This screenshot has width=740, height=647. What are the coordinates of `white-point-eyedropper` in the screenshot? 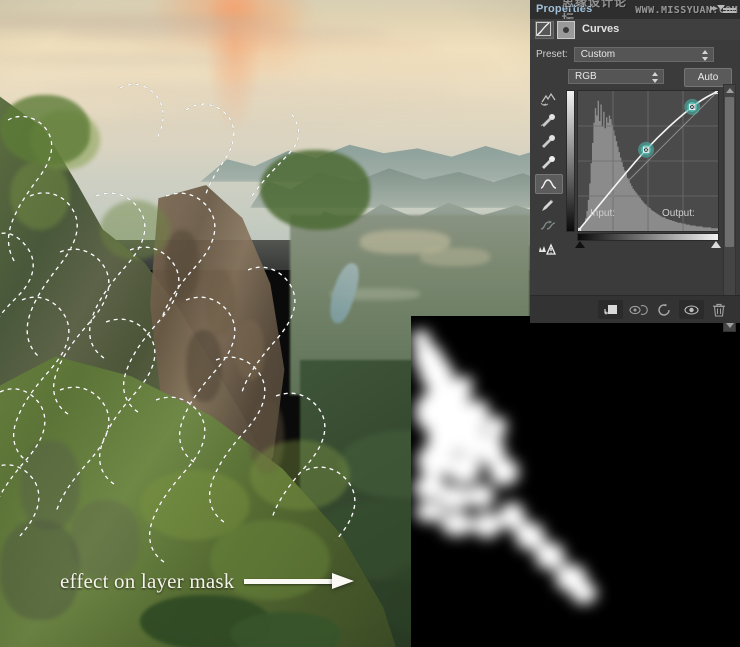 It's located at (548, 162).